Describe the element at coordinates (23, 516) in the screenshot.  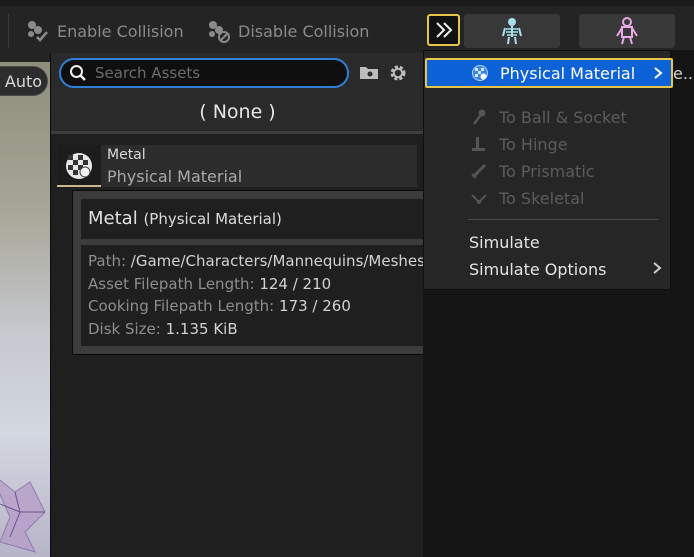
I see `mesh-wireframe` at that location.